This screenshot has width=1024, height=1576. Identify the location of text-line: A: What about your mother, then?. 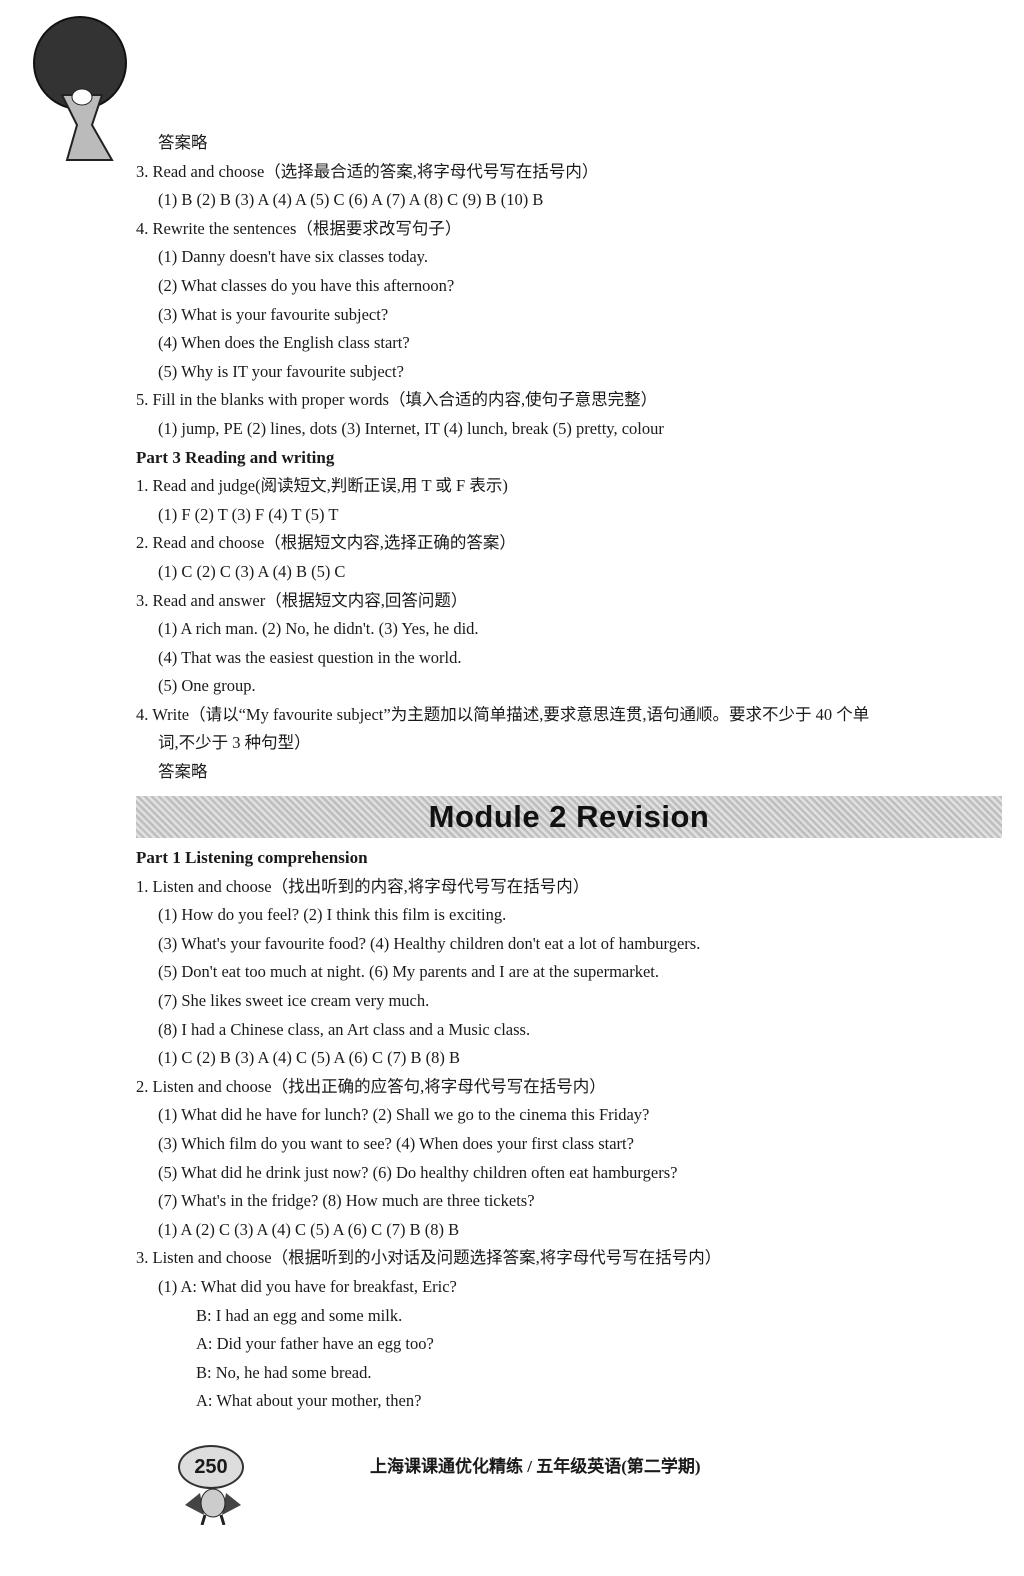
(309, 1401).